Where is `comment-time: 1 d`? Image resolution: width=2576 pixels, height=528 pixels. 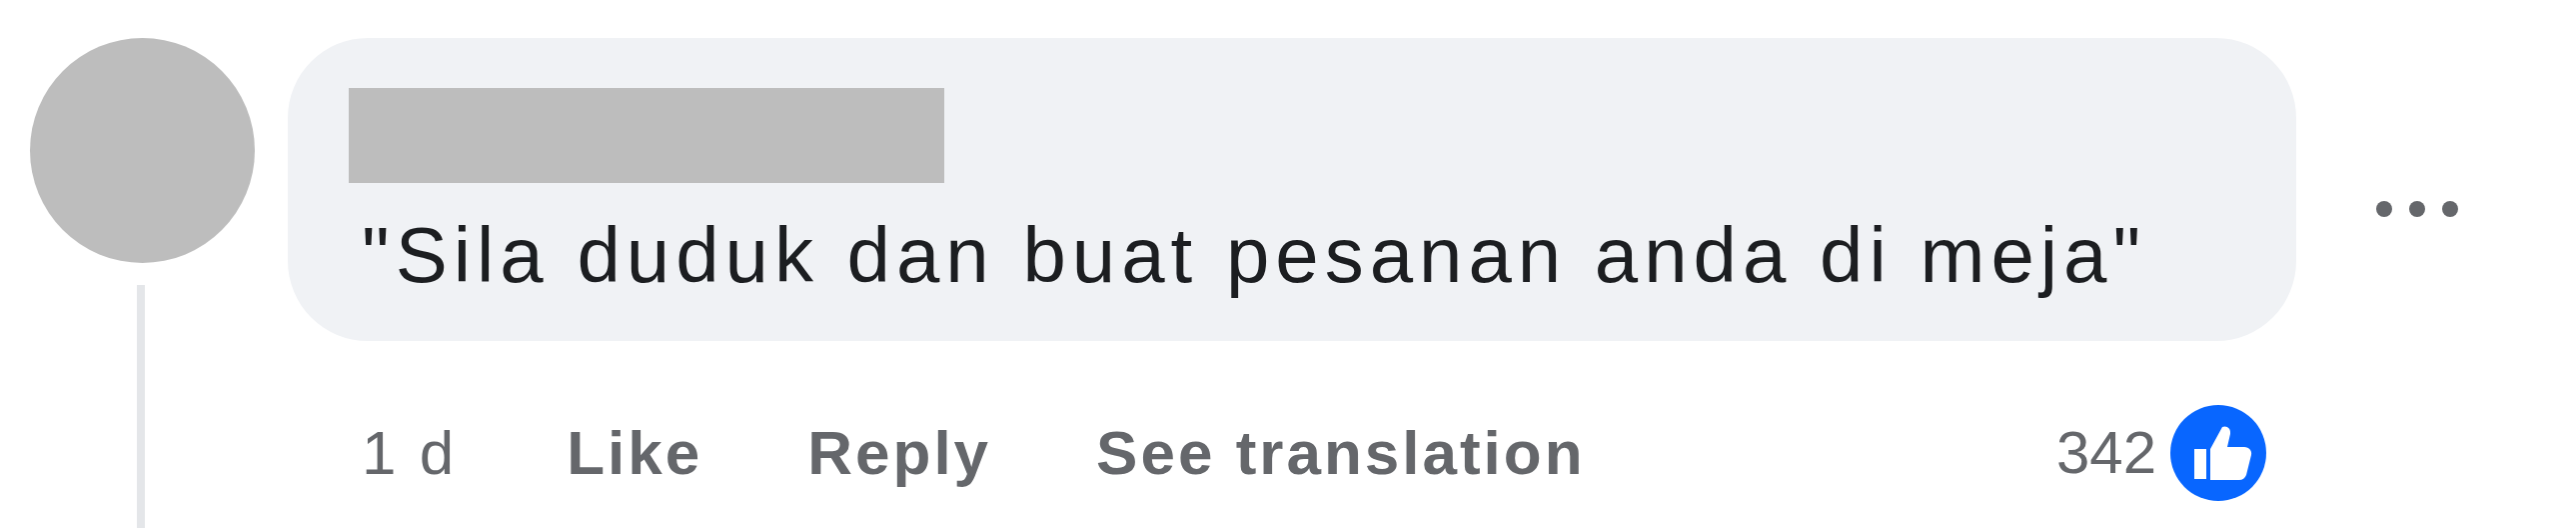 comment-time: 1 d is located at coordinates (410, 453).